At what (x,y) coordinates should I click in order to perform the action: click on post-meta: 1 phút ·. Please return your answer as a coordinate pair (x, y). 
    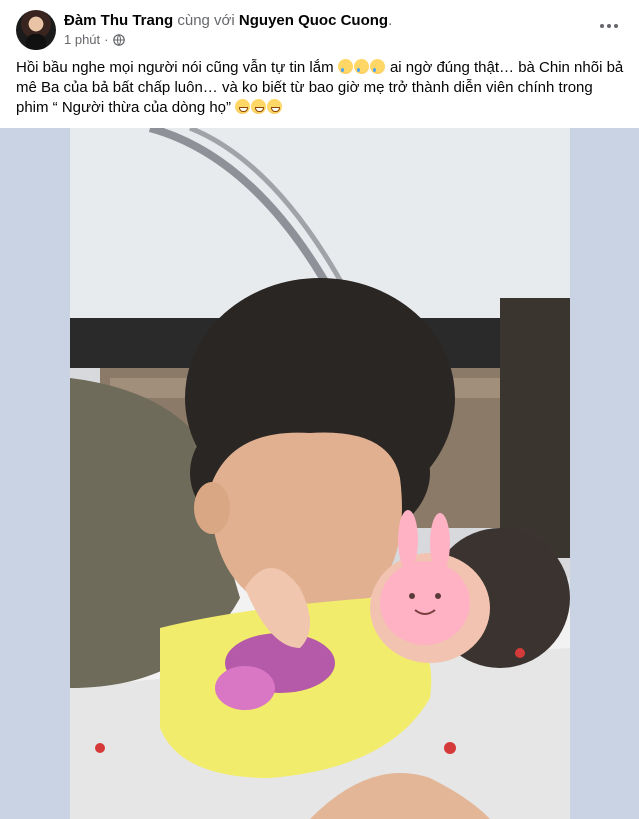
    Looking at the image, I should click on (94, 40).